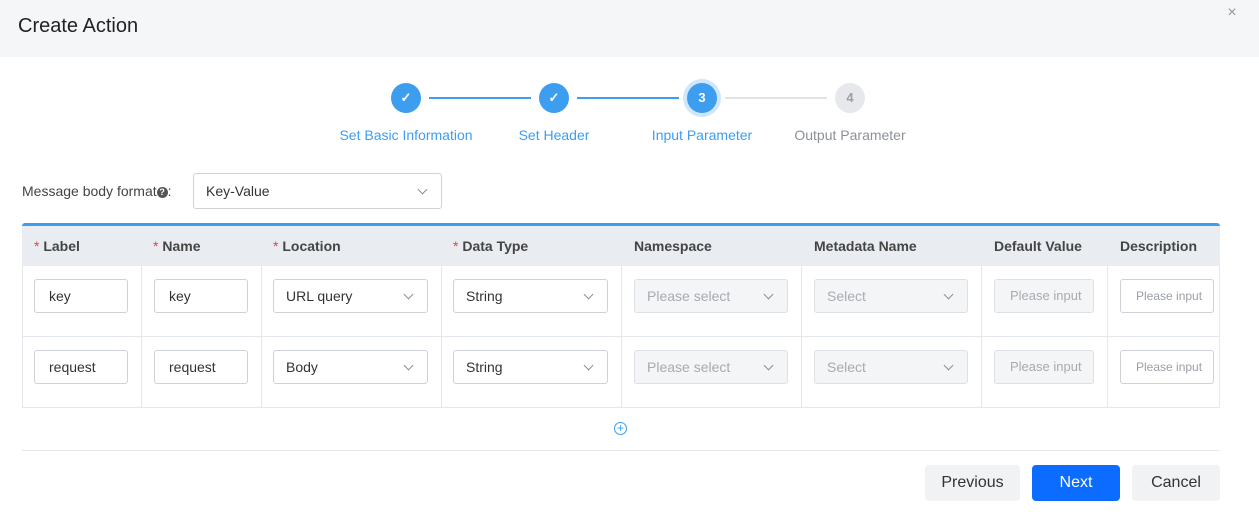  I want to click on dialog-header: Create Action ×, so click(629, 28).